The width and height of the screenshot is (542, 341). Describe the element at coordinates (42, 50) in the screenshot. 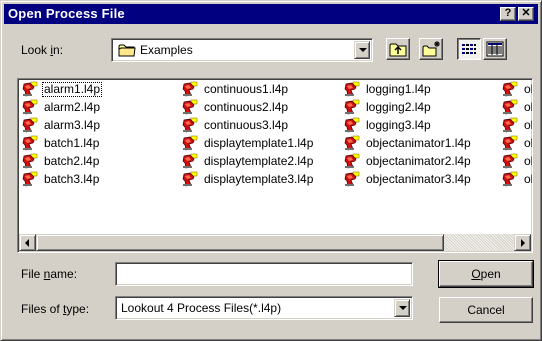

I see `look-in-label: Look in:` at that location.